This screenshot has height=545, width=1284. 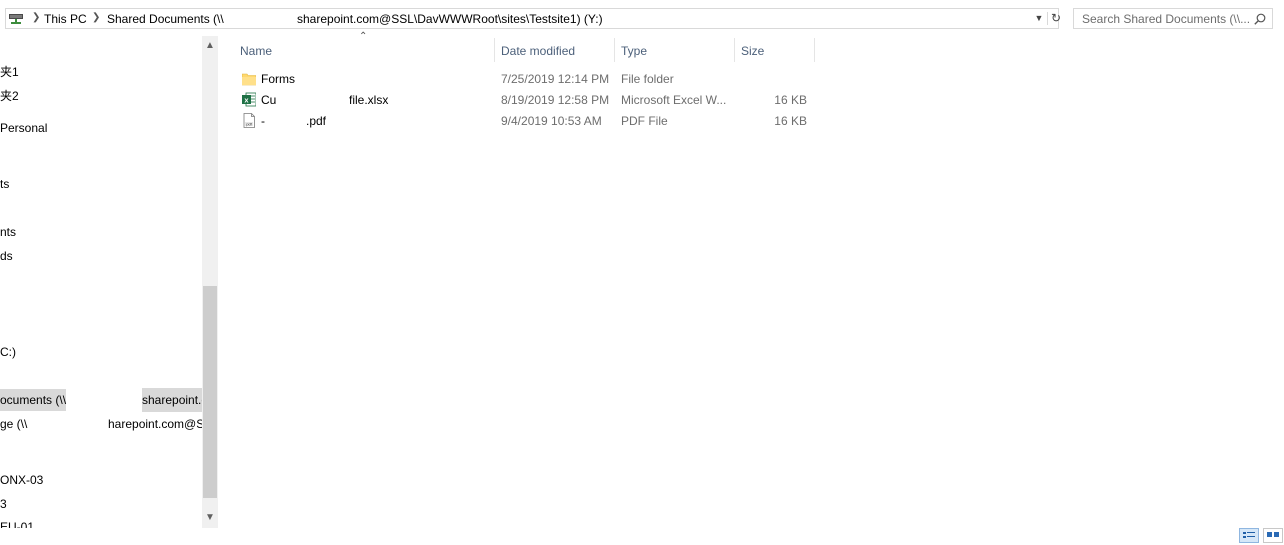 What do you see at coordinates (644, 121) in the screenshot?
I see `file-type: PDF File` at bounding box center [644, 121].